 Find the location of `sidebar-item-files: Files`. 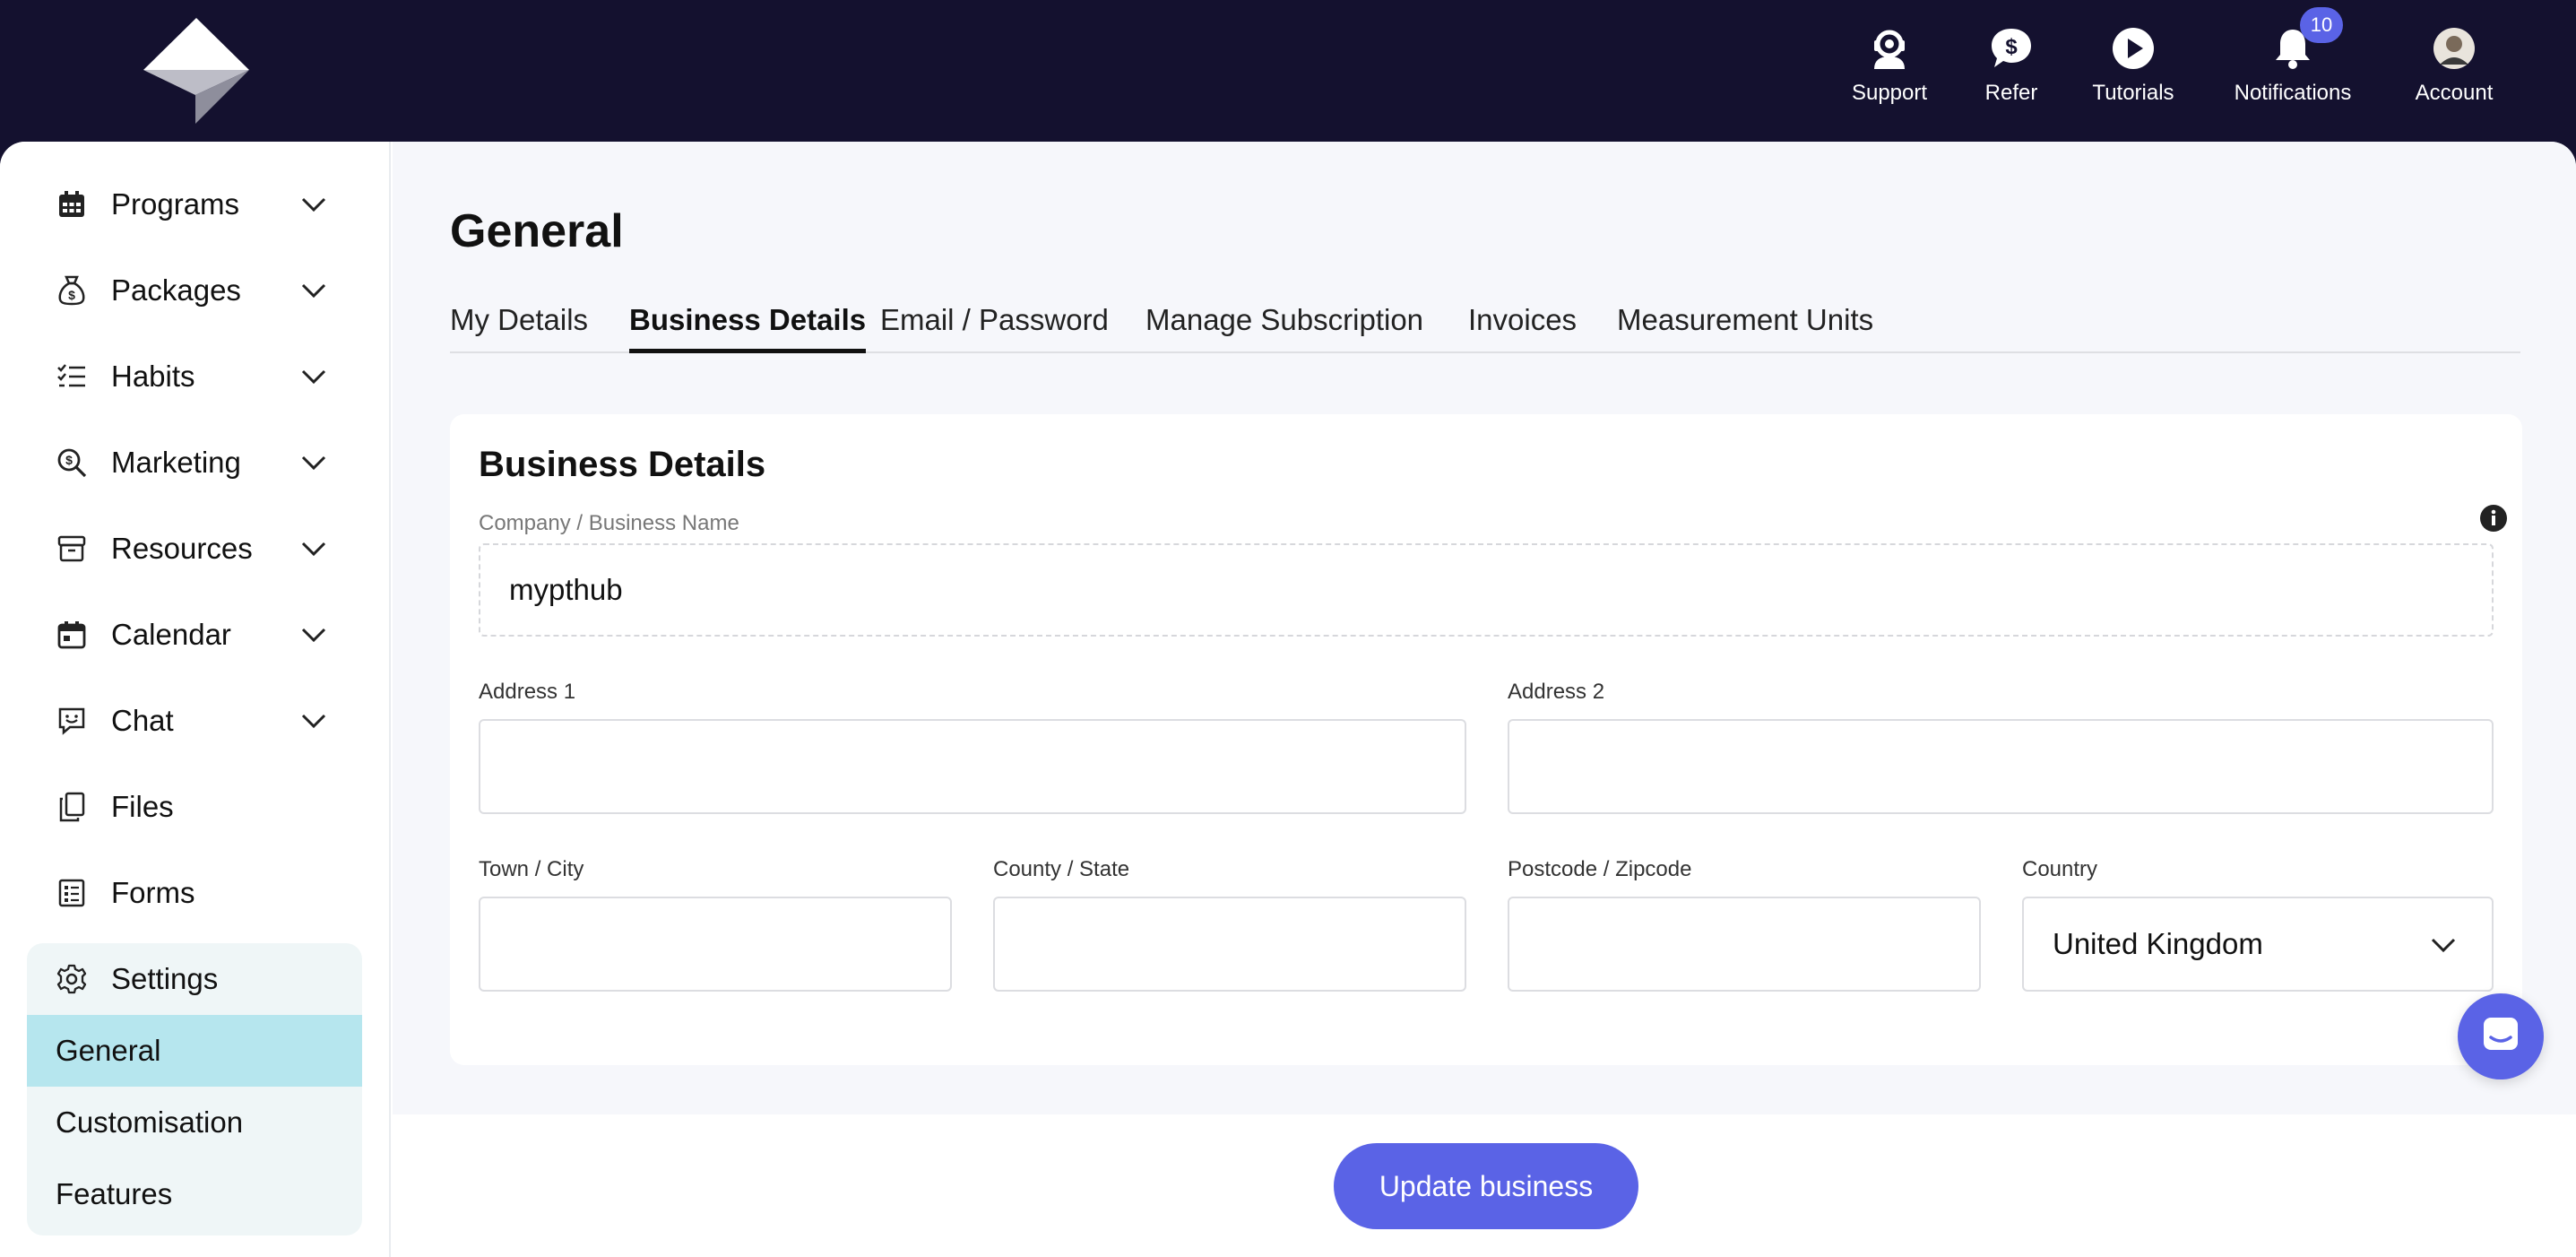

sidebar-item-files: Files is located at coordinates (197, 807).